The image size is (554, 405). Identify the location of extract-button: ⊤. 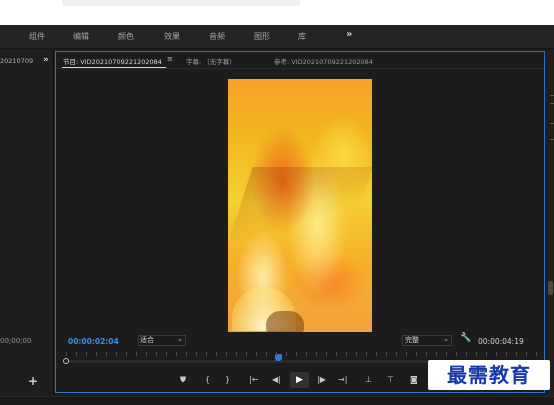
(390, 380).